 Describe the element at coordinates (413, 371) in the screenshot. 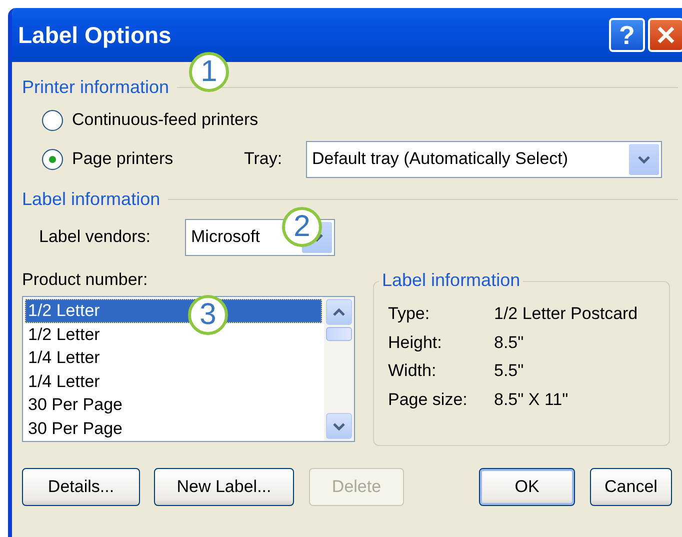

I see `info-label: Width:` at that location.